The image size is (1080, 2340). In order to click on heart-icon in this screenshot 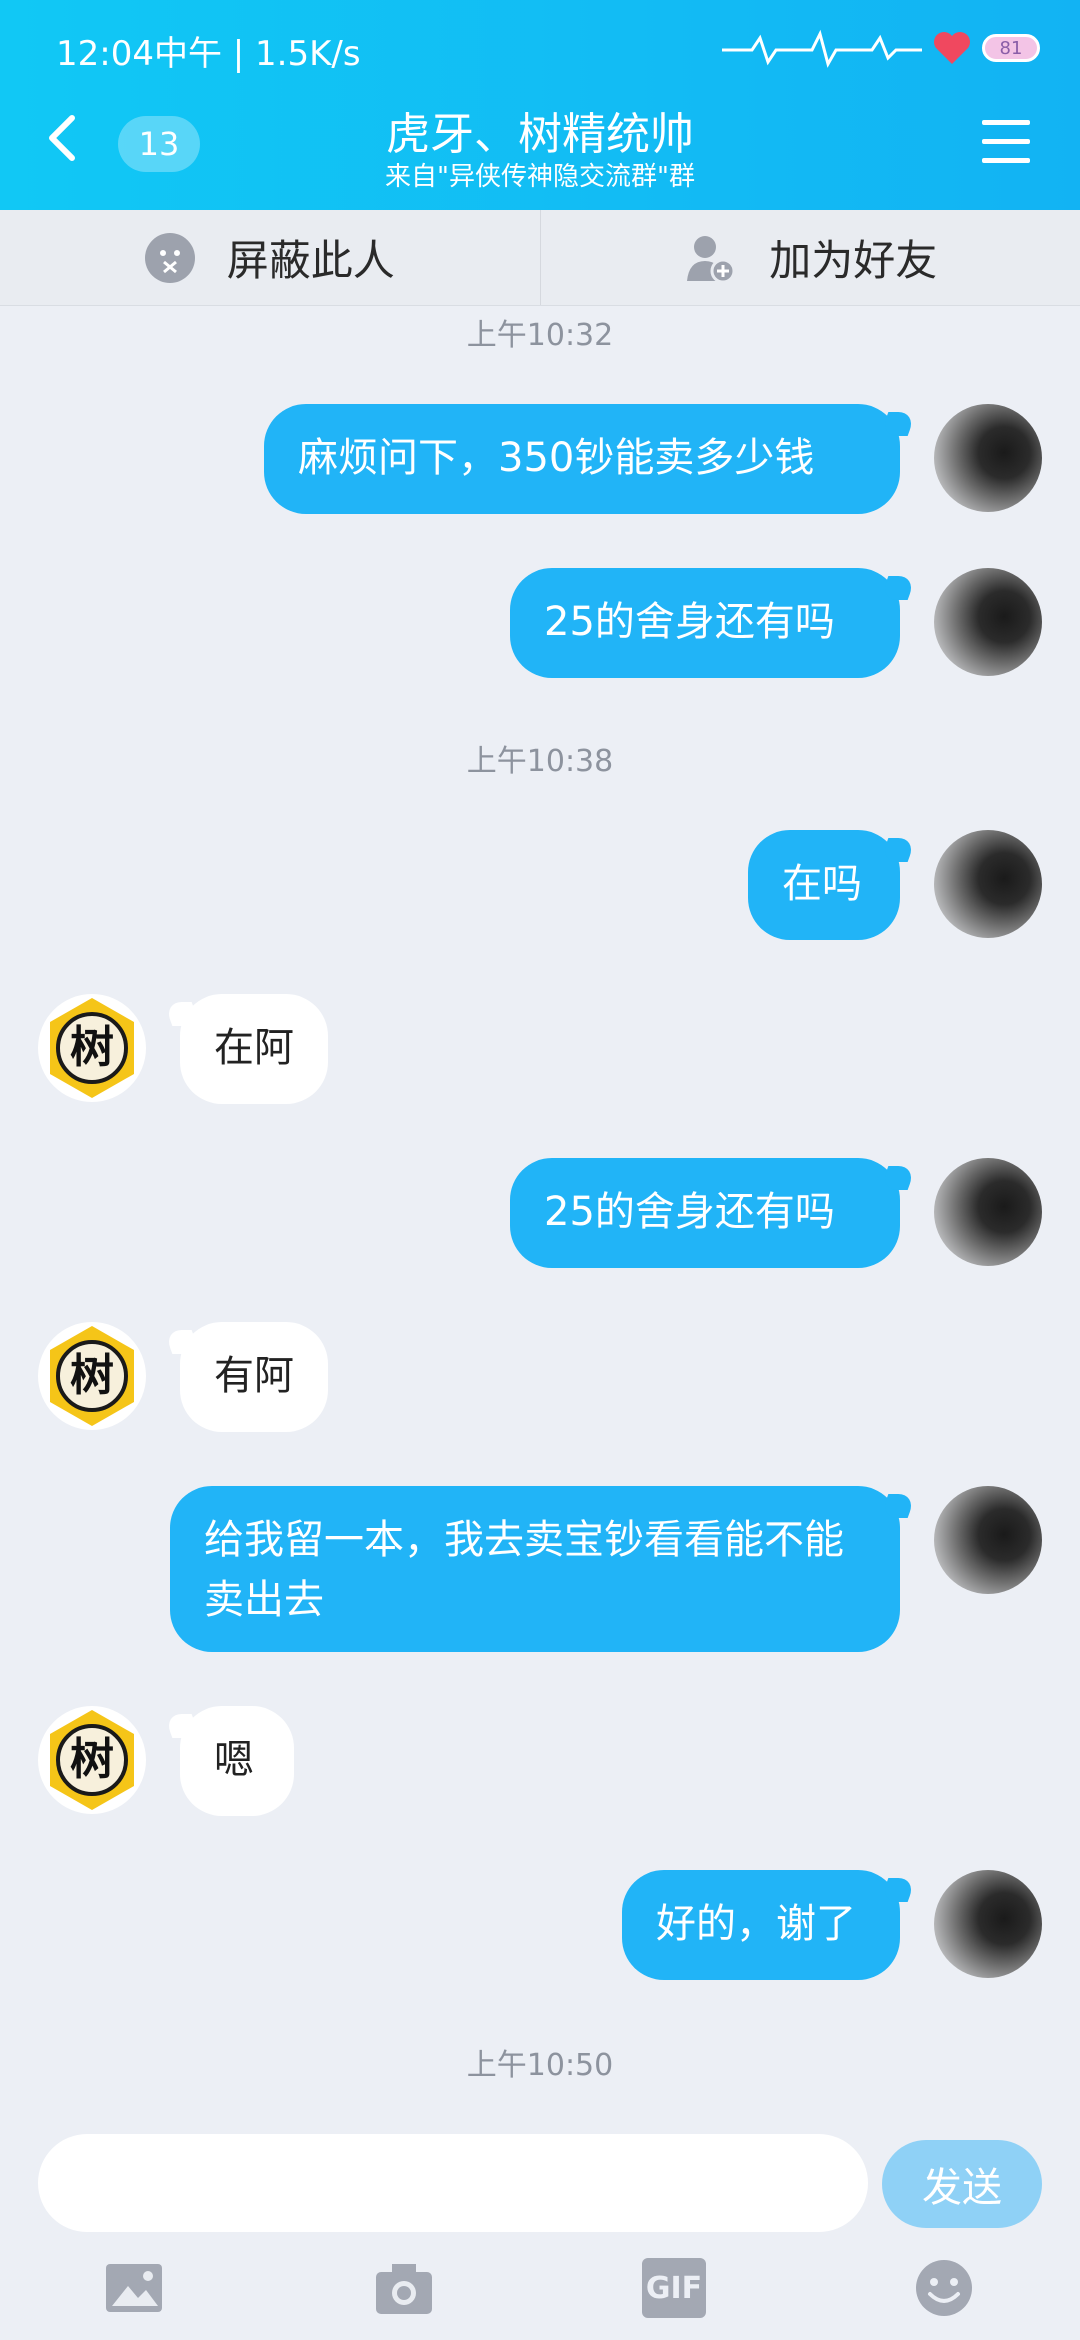, I will do `click(952, 48)`.